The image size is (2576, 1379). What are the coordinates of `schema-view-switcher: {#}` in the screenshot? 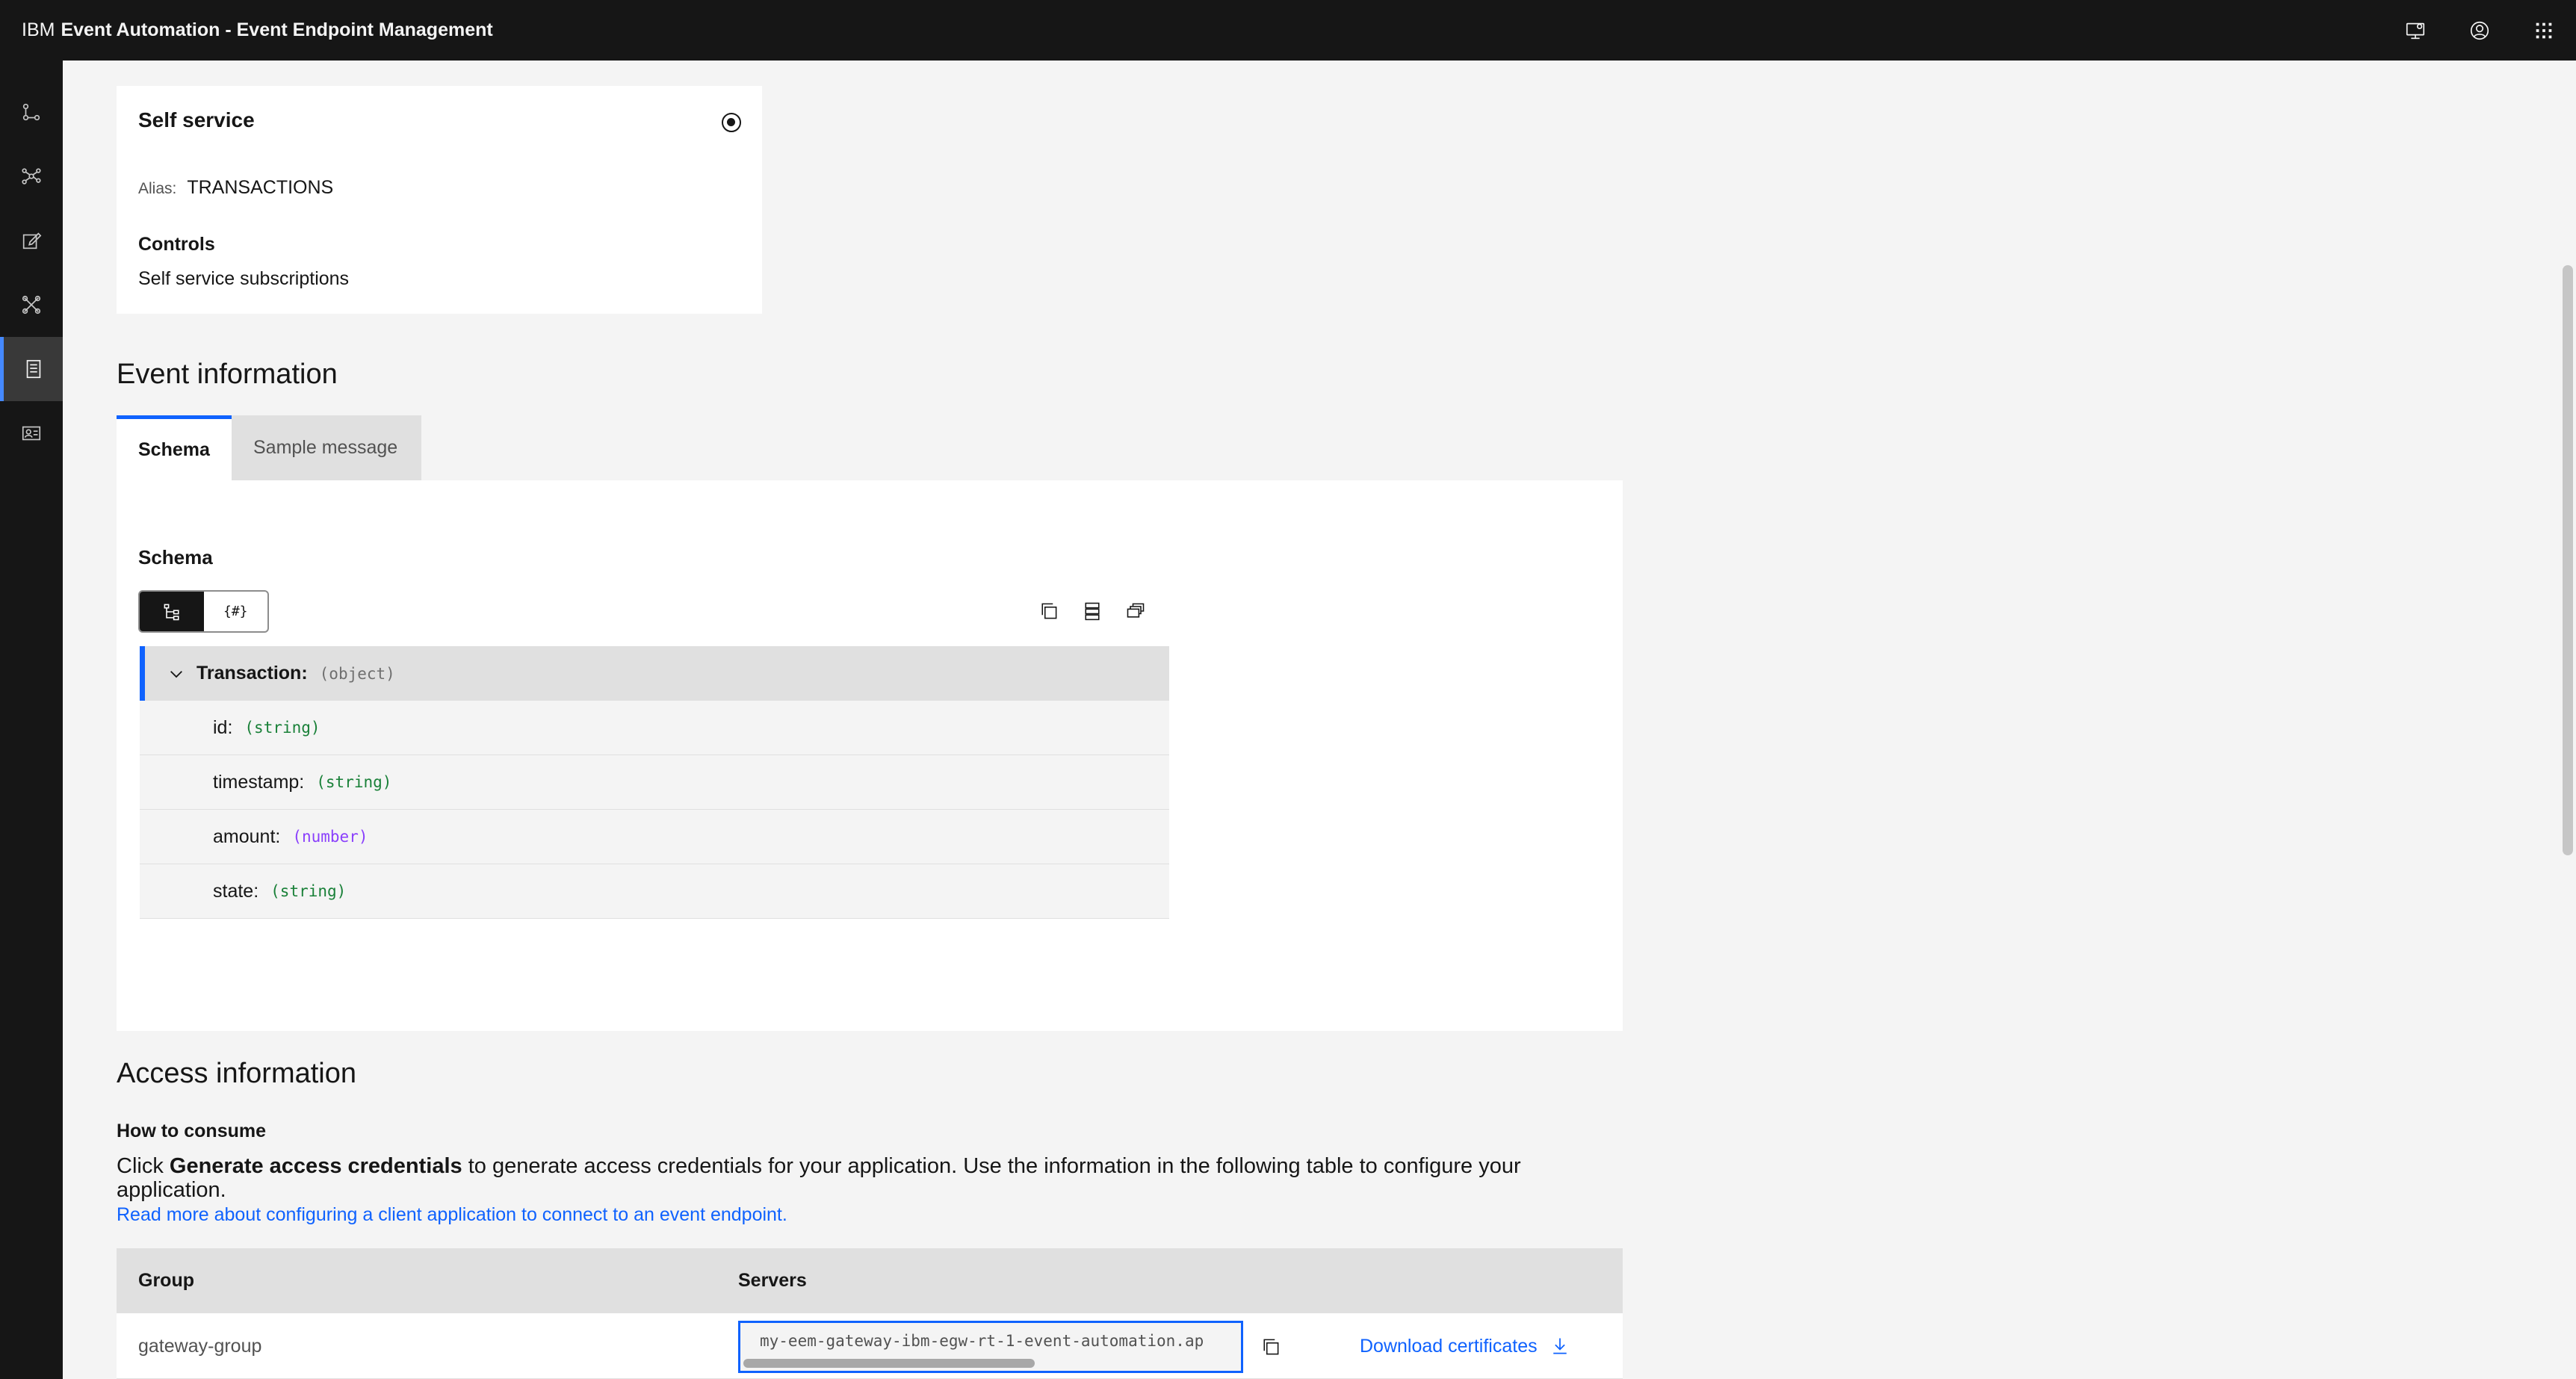 It's located at (203, 611).